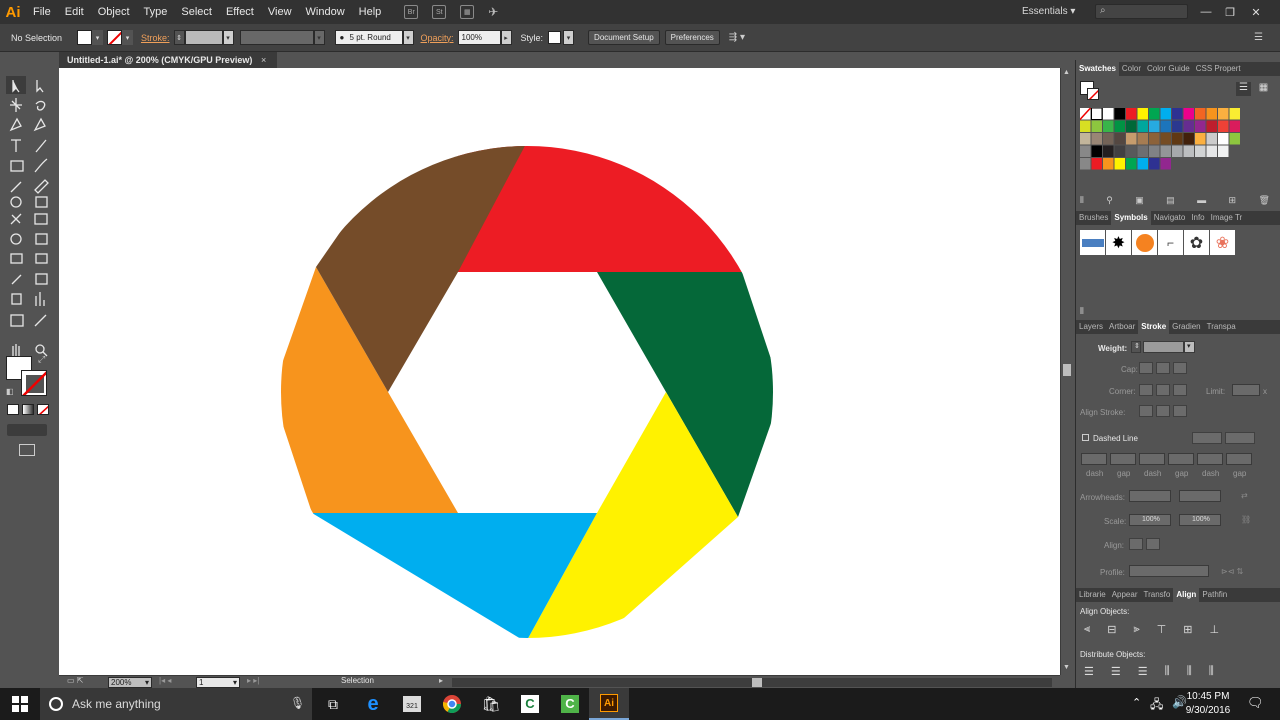 This screenshot has height=720, width=1280. I want to click on tab-brushes: Brushes, so click(1093, 218).